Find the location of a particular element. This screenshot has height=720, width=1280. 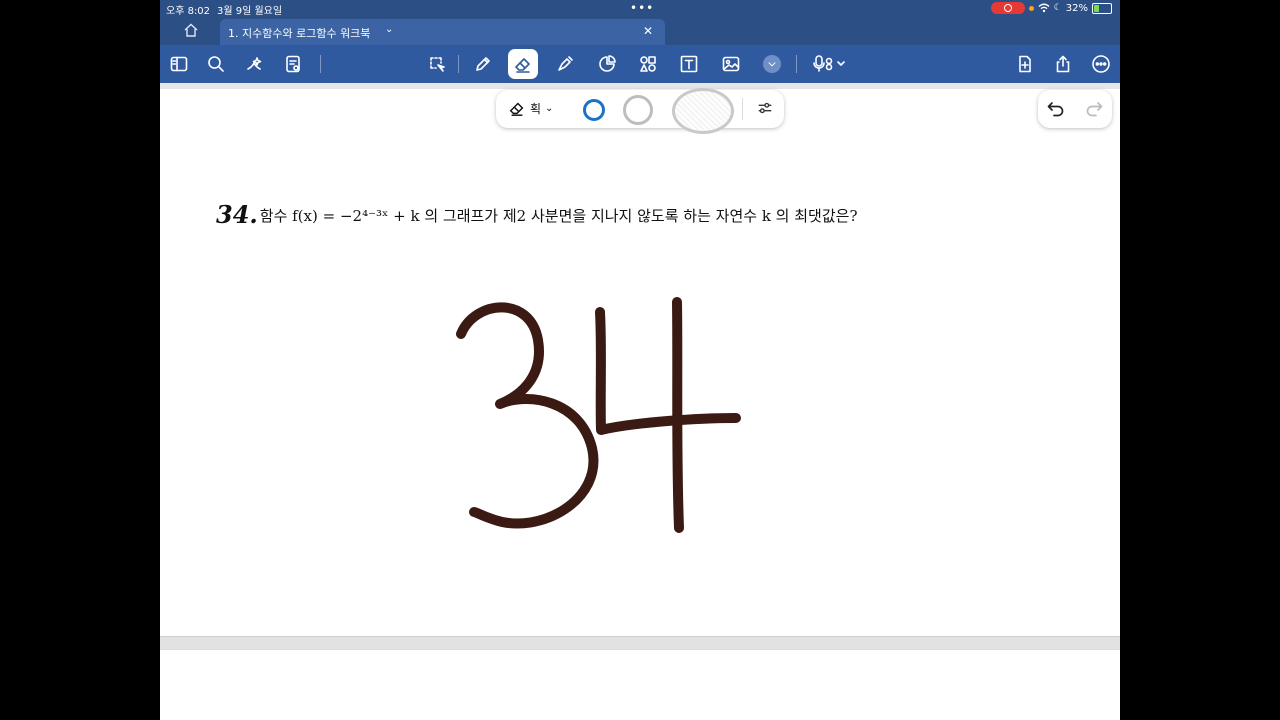

ink-stroke-4-left is located at coordinates (668, 371).